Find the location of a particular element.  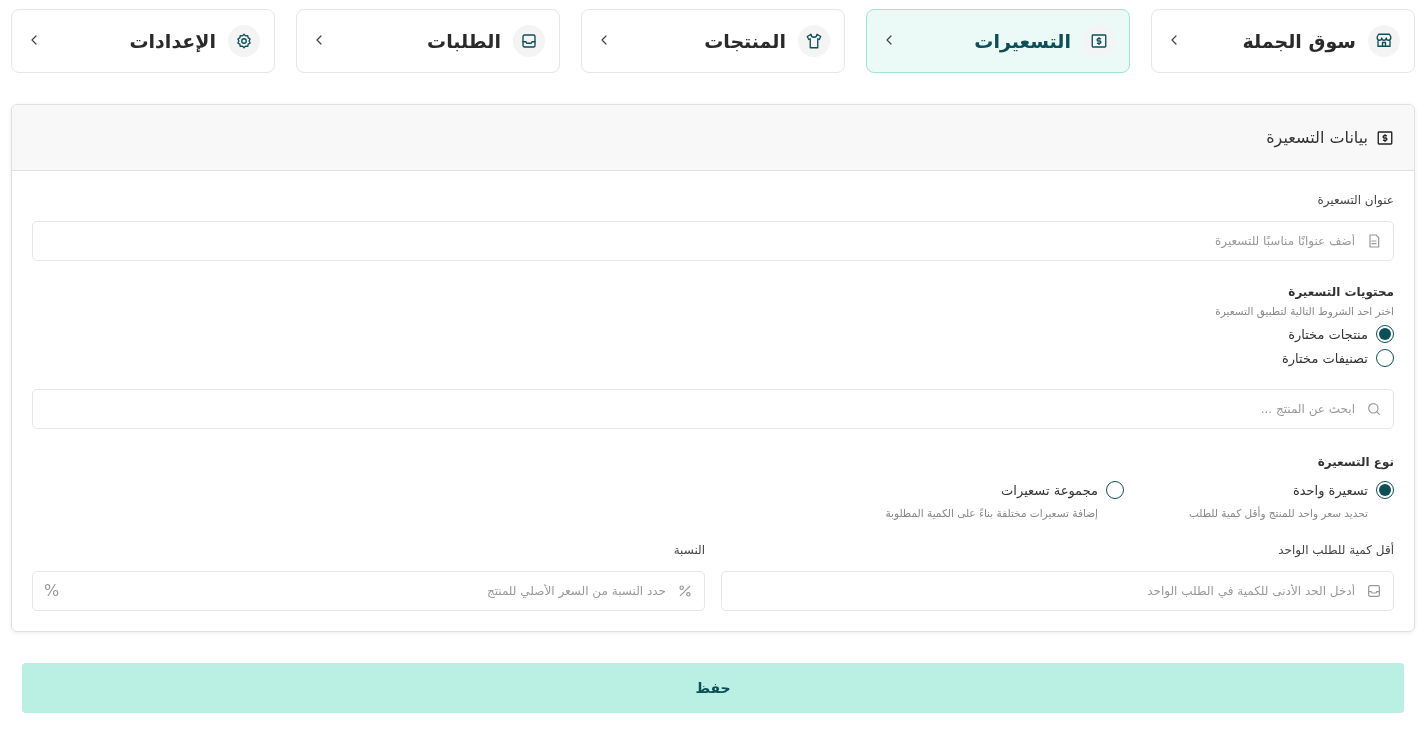

document-icon is located at coordinates (1374, 241).